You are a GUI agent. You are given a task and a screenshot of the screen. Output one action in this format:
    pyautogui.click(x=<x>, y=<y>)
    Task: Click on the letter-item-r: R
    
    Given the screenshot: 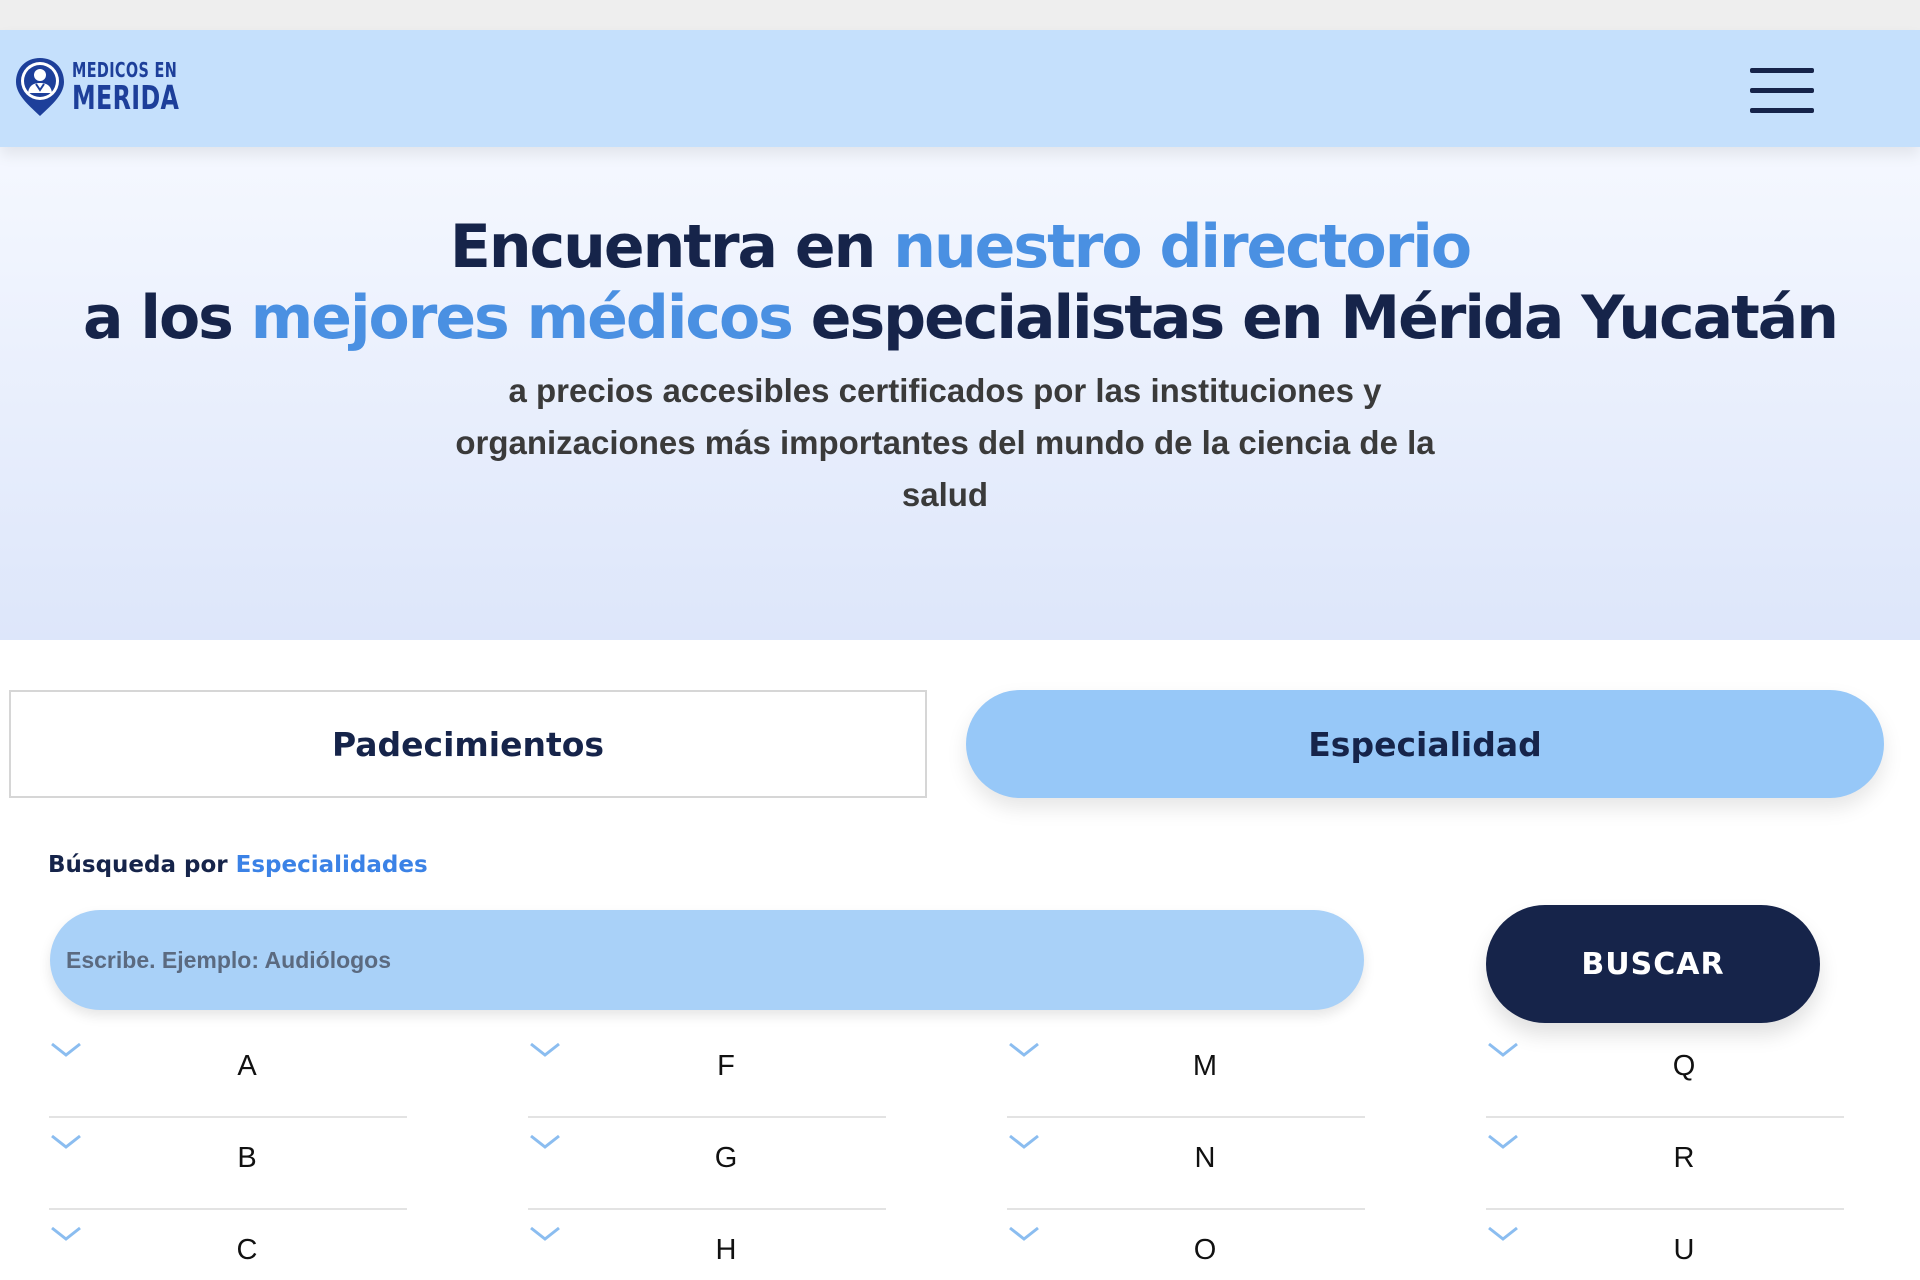 What is the action you would take?
    pyautogui.click(x=1665, y=1164)
    